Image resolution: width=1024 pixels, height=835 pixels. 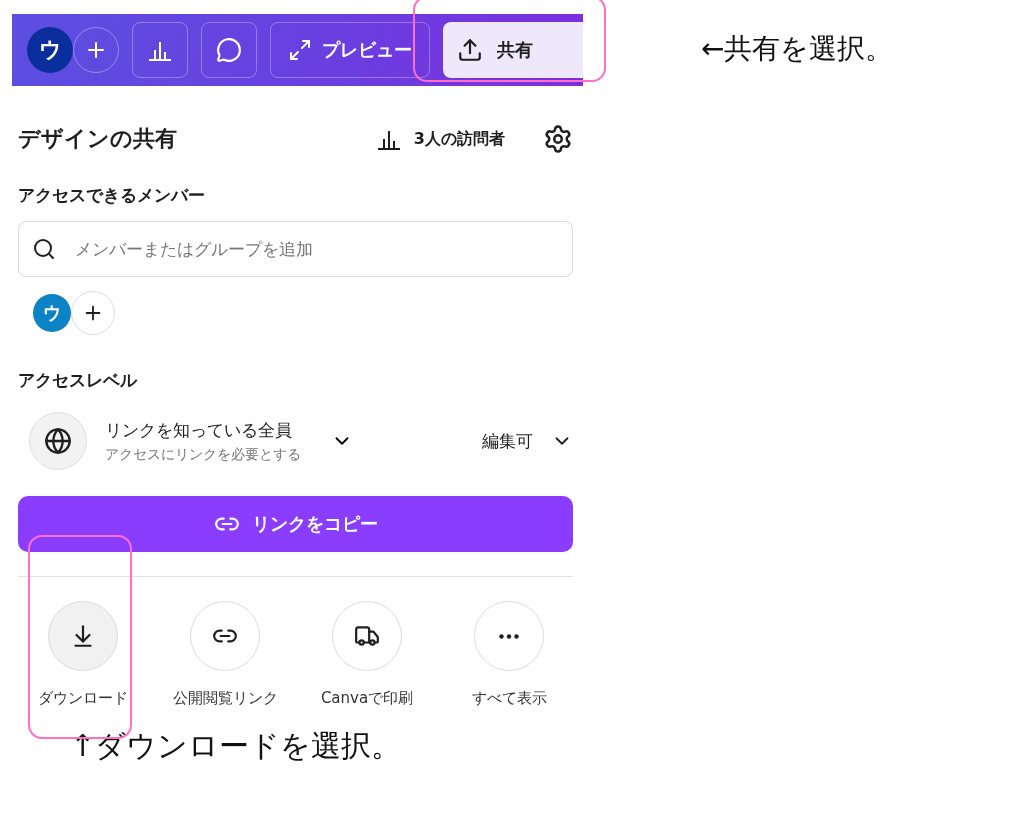 What do you see at coordinates (98, 139) in the screenshot?
I see `panel-title: デザインの共有` at bounding box center [98, 139].